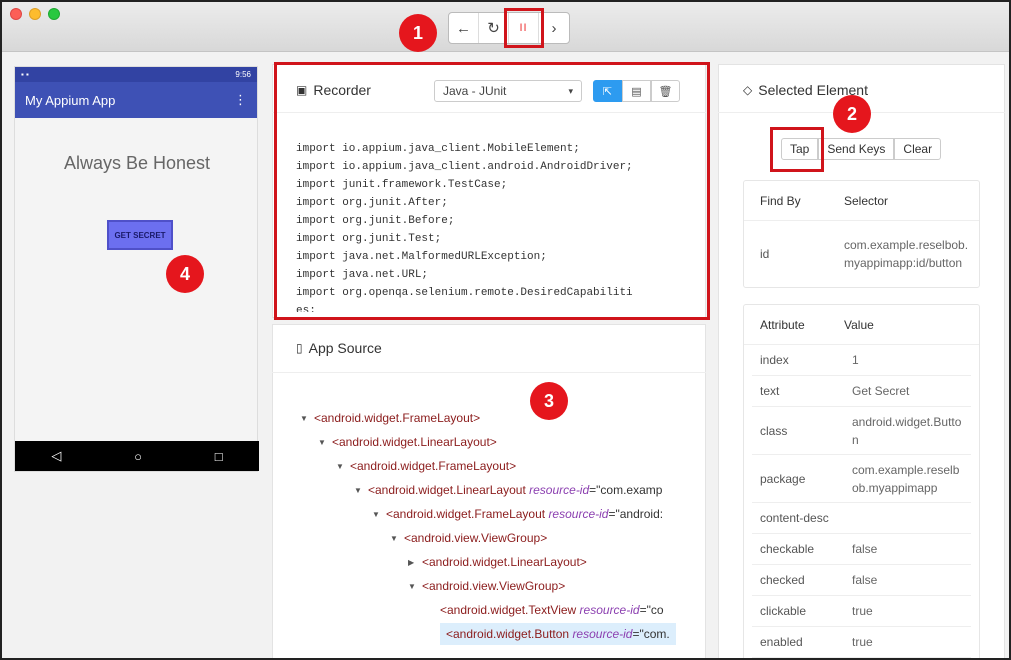  Describe the element at coordinates (794, 518) in the screenshot. I see `attribute-key: content-desc` at that location.